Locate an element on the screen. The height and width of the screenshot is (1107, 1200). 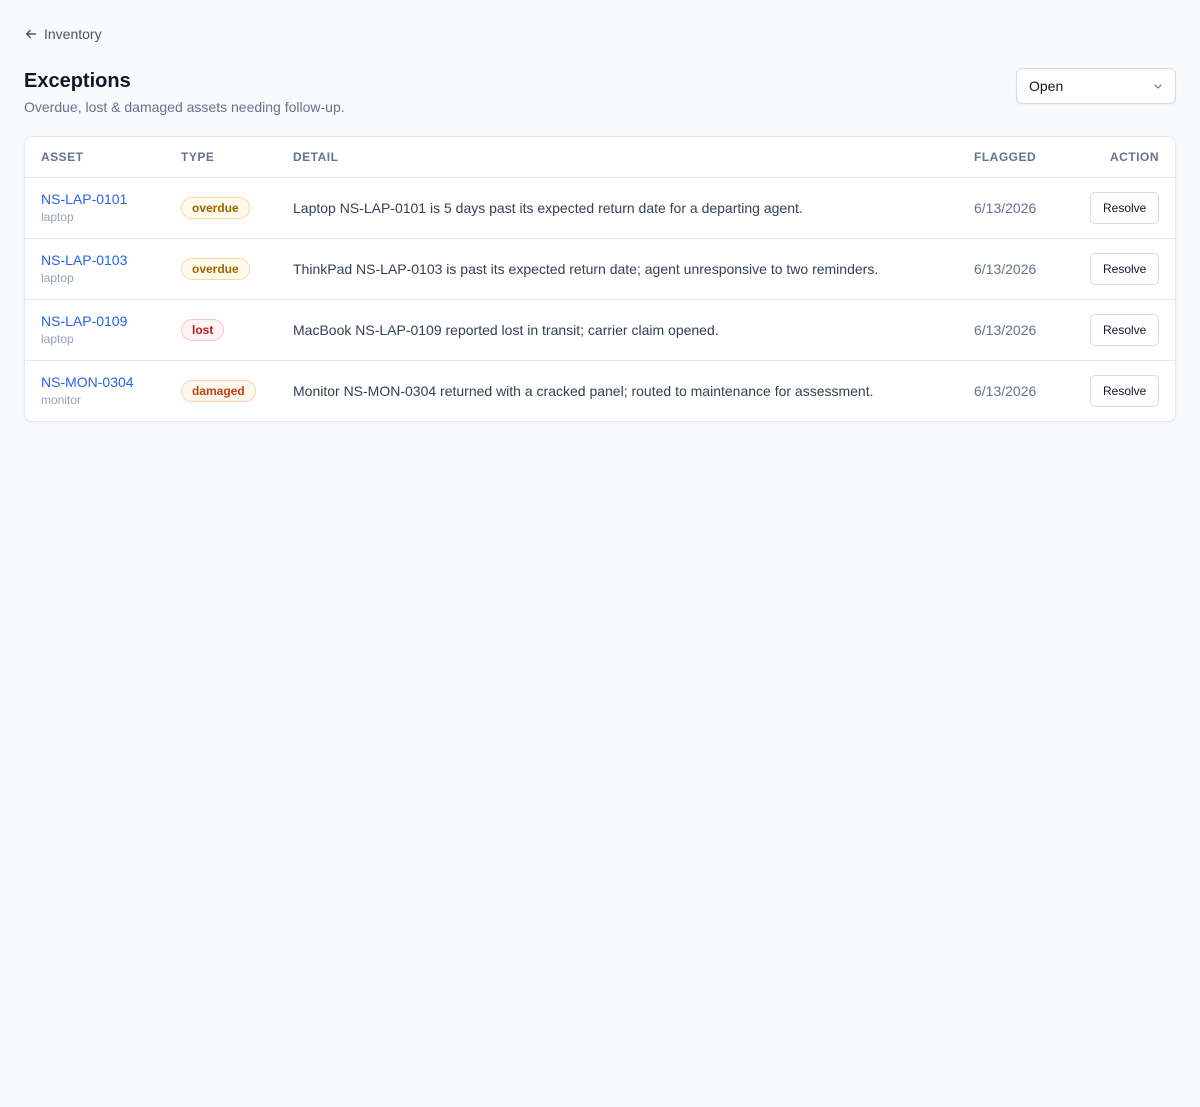
type-cell: lost is located at coordinates (221, 330).